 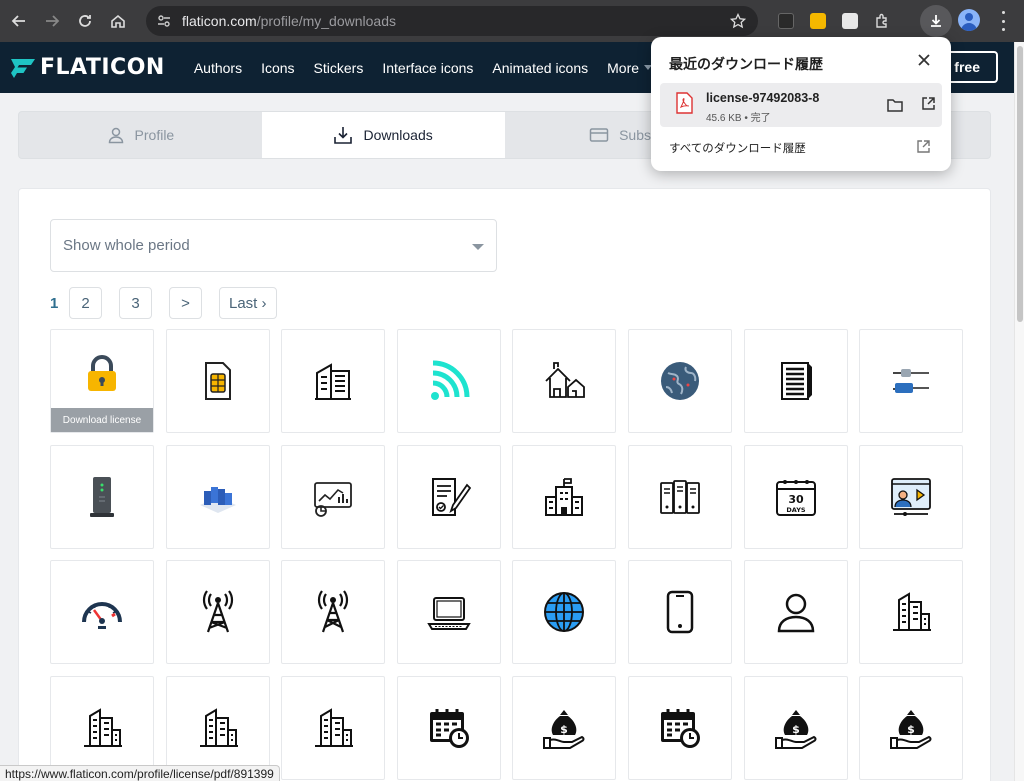 I want to click on network-cable-icon, so click(x=911, y=381).